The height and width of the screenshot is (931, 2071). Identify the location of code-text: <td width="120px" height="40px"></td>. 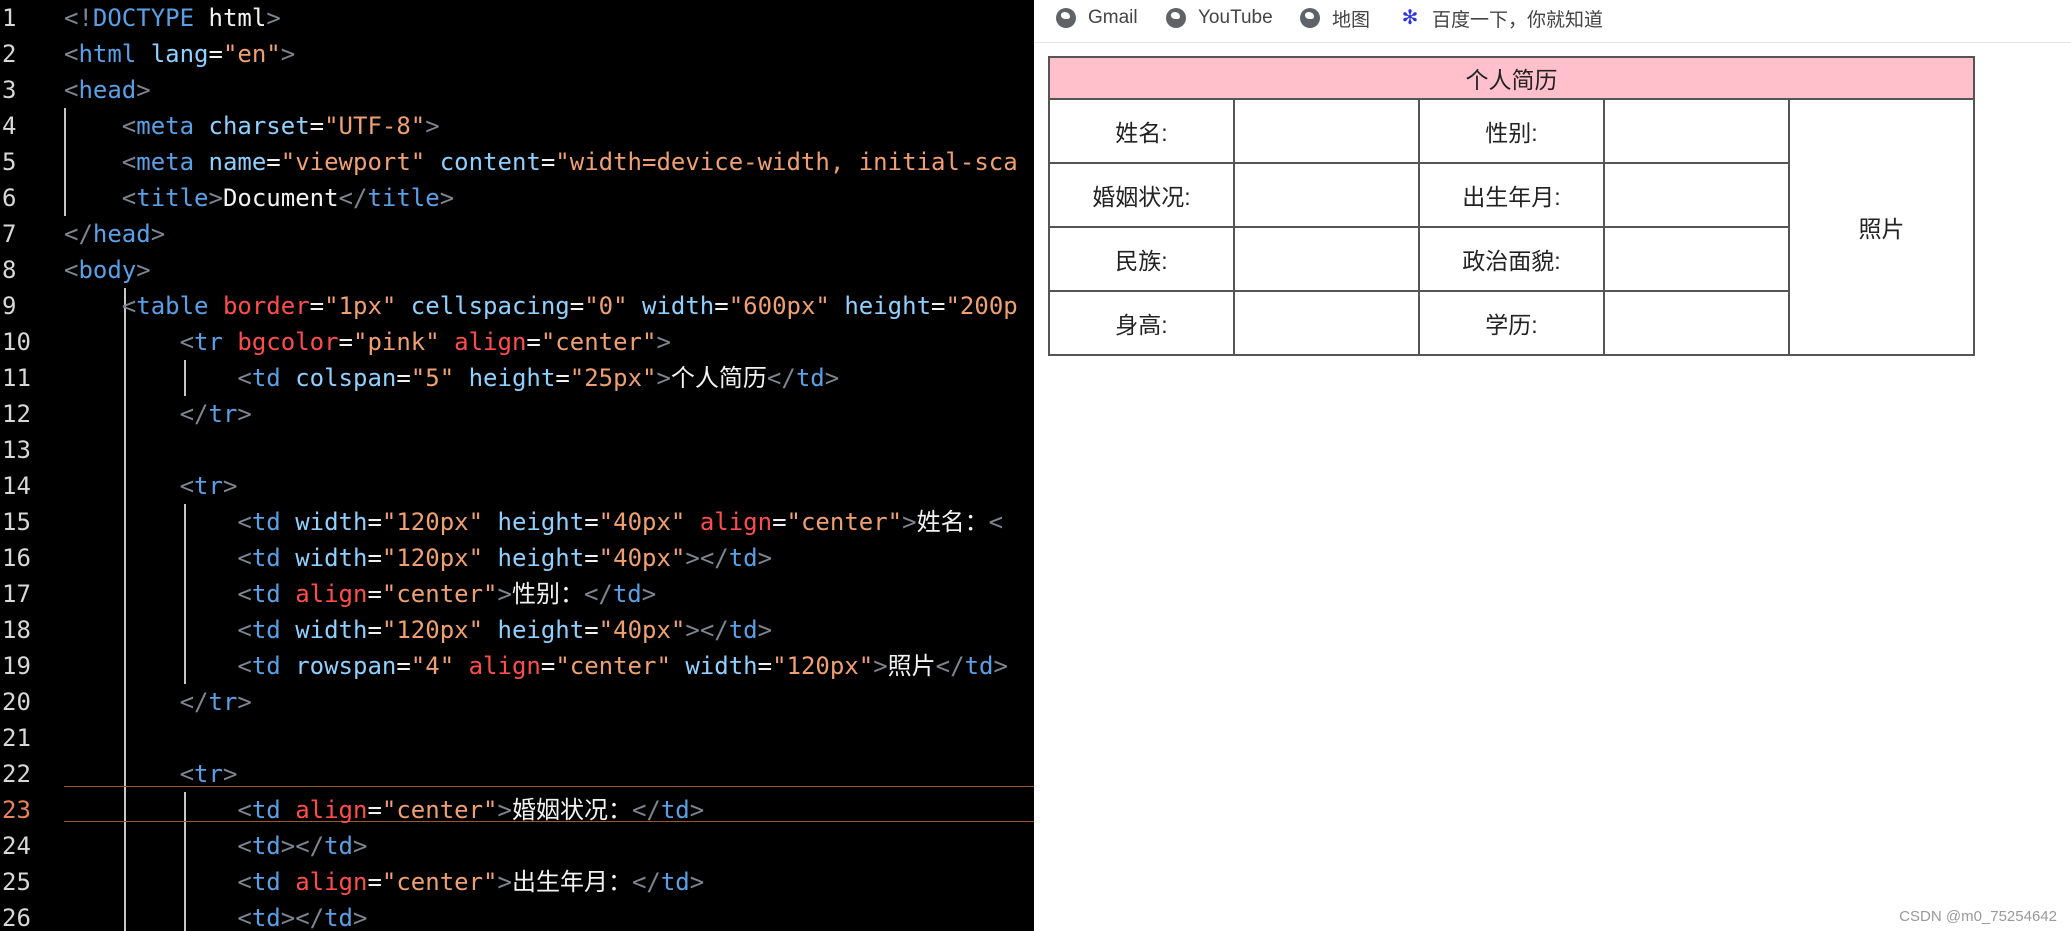
(418, 630).